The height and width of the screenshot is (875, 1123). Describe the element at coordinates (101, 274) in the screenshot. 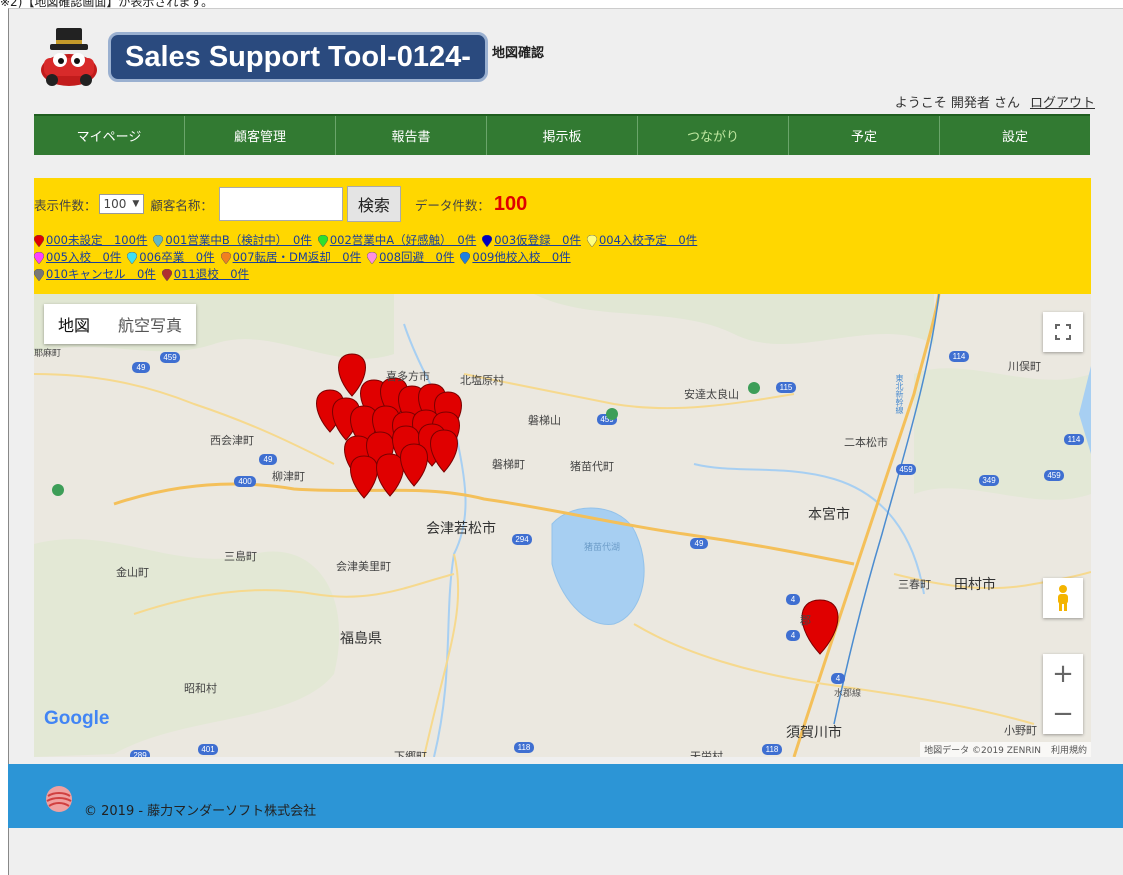

I see `legend-label: 010キャンセル 0件` at that location.